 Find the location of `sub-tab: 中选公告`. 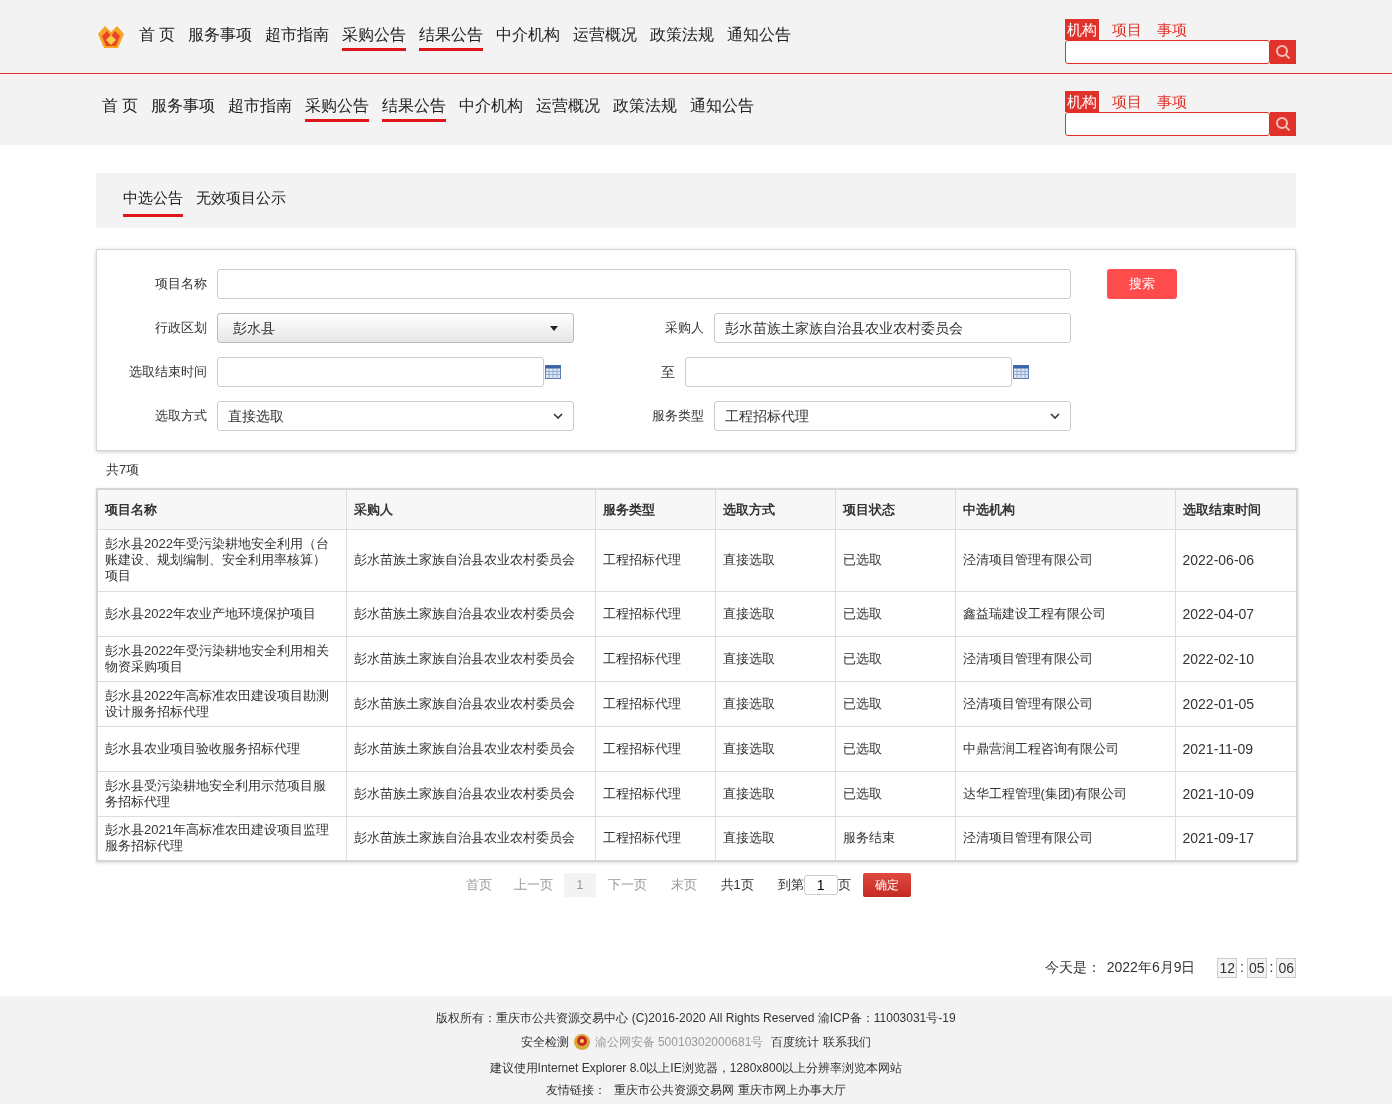

sub-tab: 中选公告 is located at coordinates (153, 201).